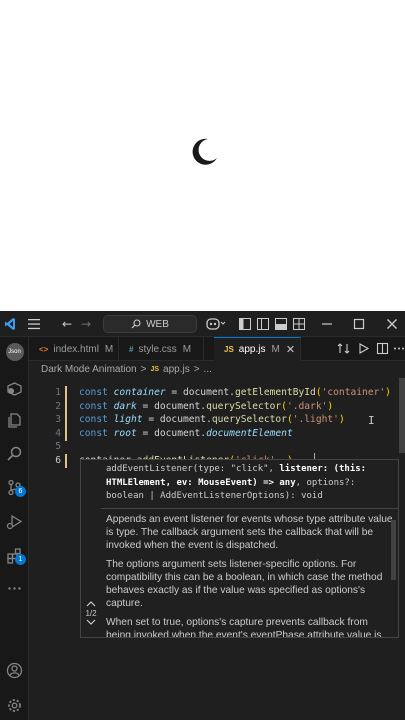 The width and height of the screenshot is (405, 720). I want to click on settings-gear-icon, so click(14, 705).